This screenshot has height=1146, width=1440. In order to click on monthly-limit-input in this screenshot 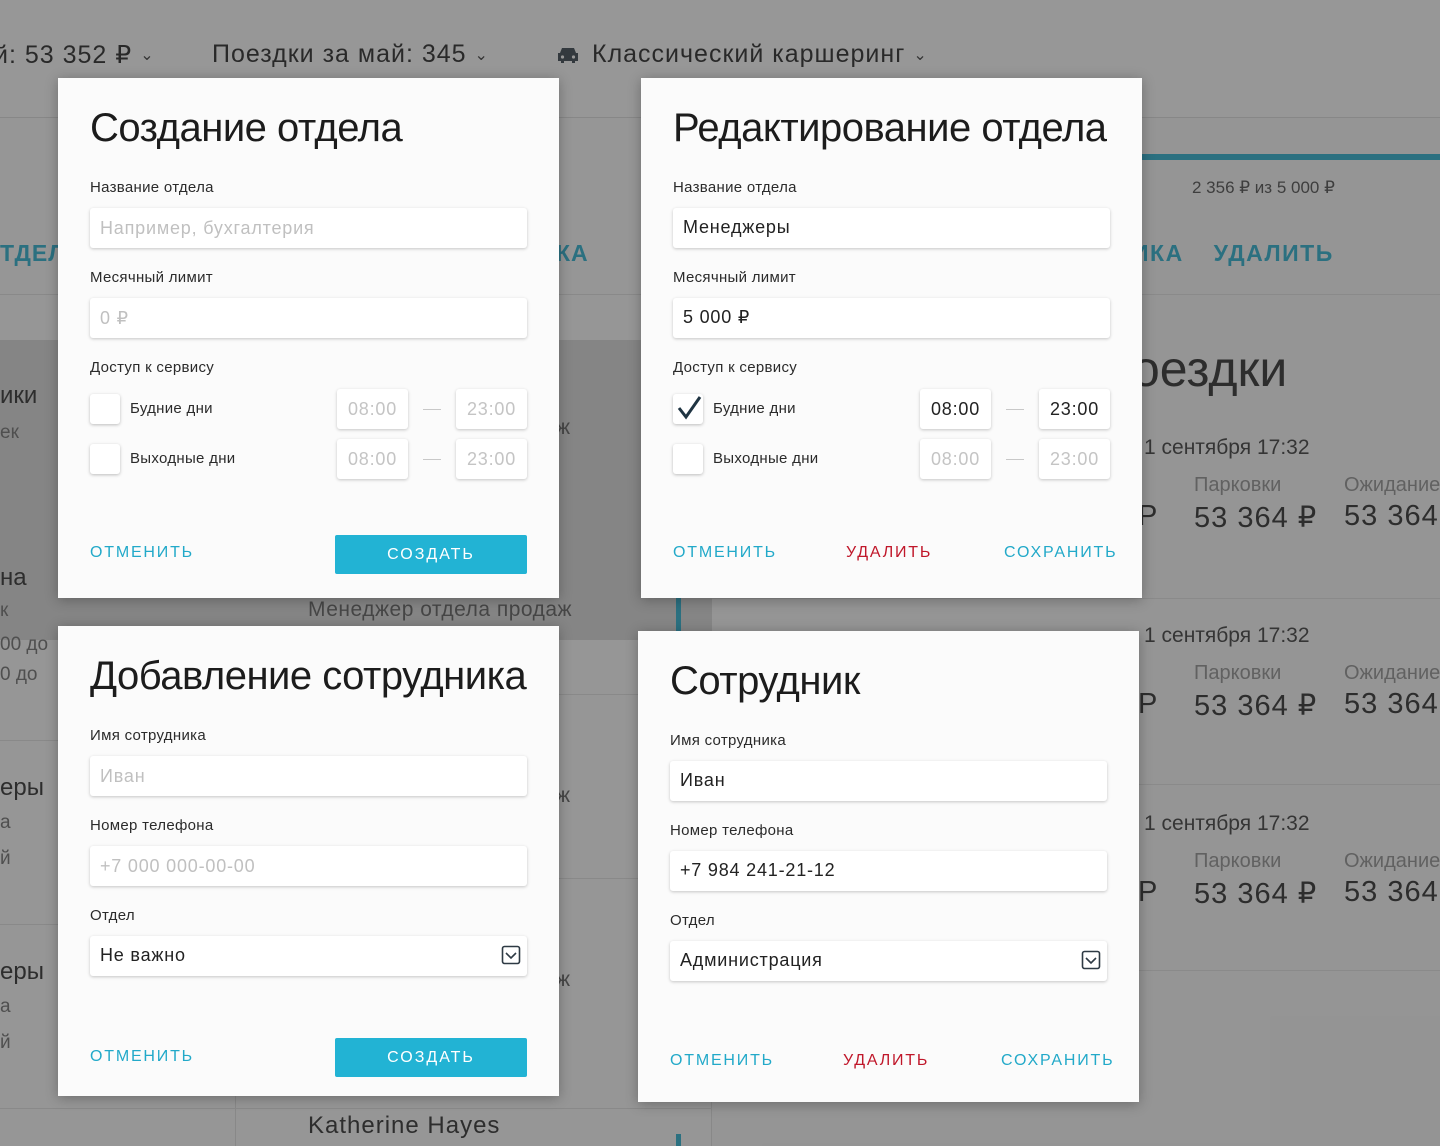, I will do `click(308, 318)`.